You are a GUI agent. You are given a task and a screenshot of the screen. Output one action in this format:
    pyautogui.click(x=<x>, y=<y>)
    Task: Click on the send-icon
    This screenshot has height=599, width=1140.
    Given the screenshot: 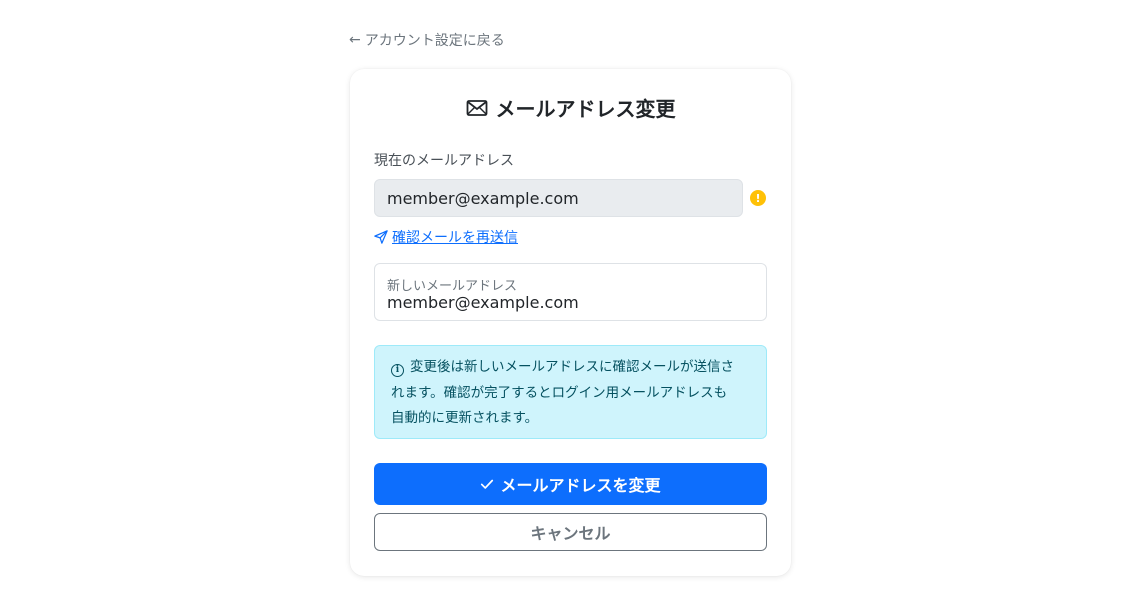 What is the action you would take?
    pyautogui.click(x=381, y=237)
    